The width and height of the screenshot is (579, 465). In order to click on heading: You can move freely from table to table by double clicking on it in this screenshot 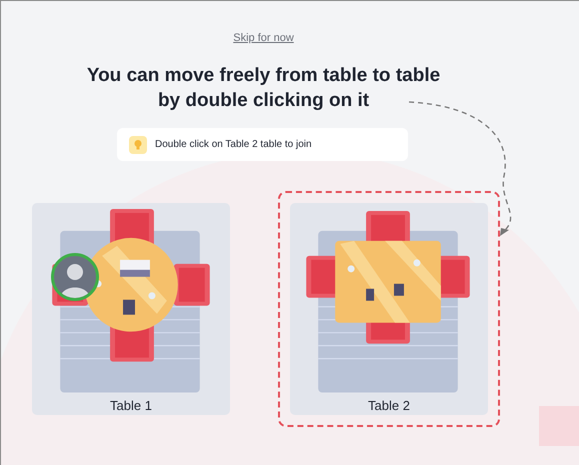, I will do `click(264, 88)`.